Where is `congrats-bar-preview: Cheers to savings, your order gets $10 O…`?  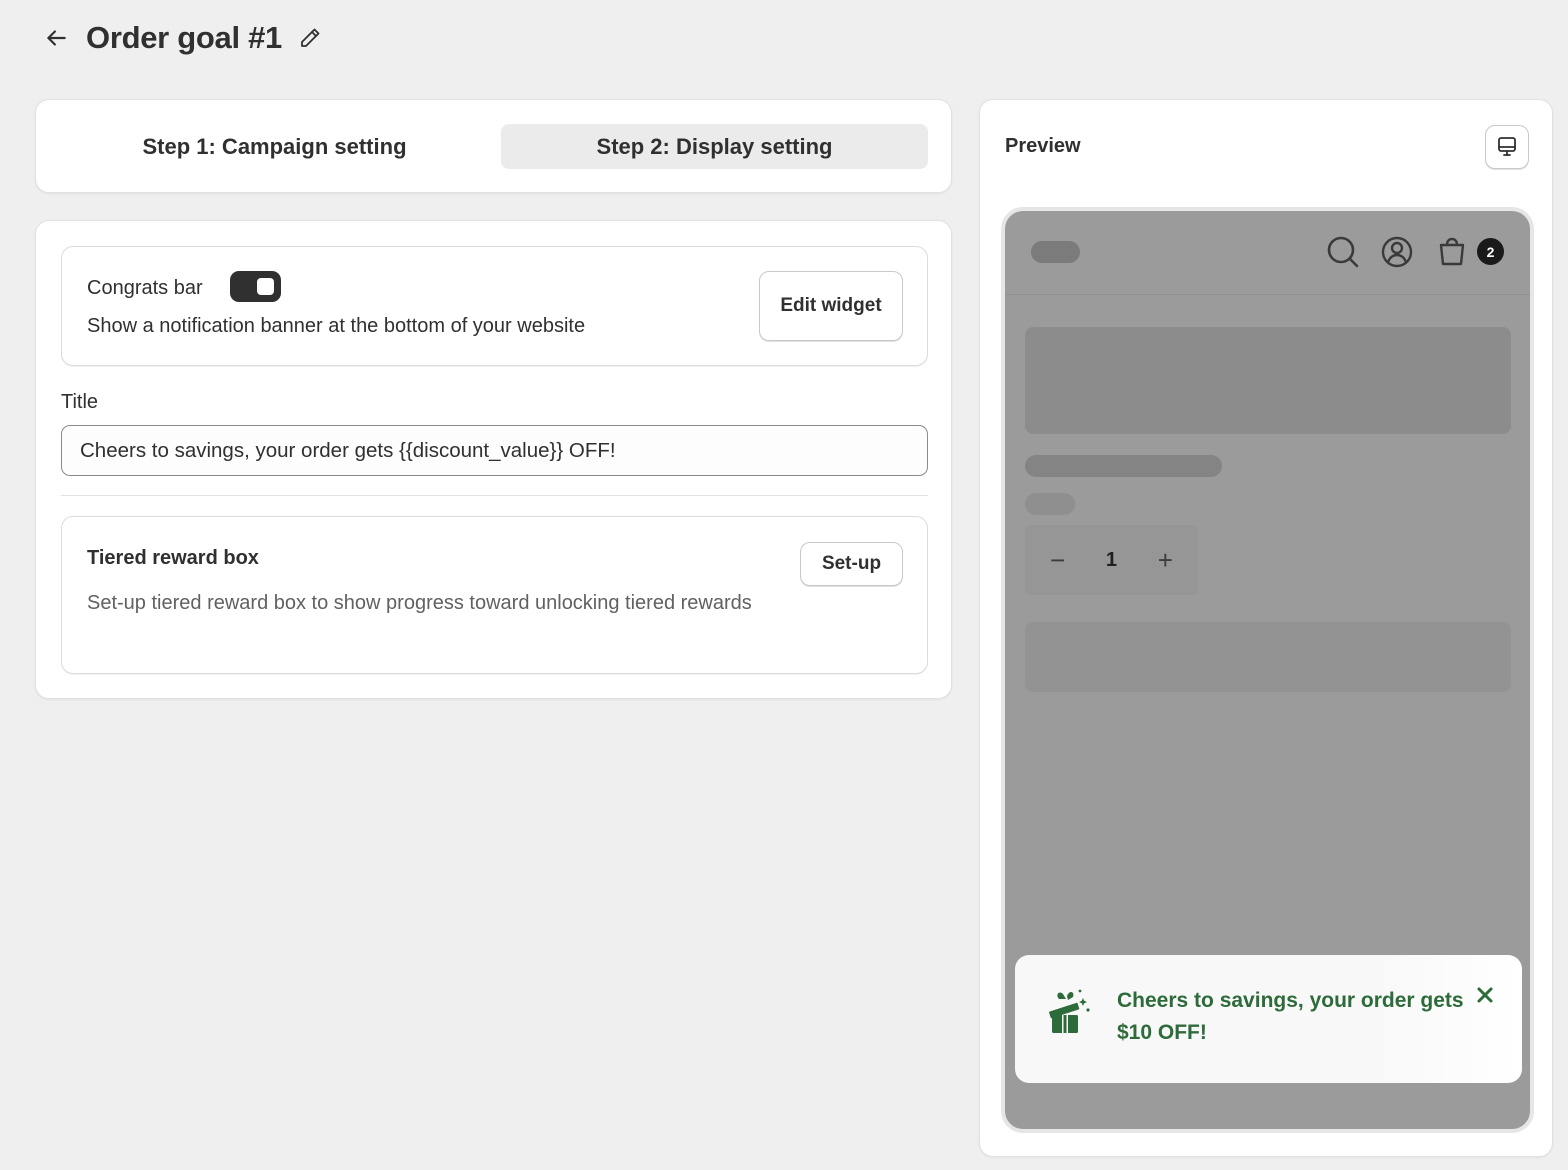 congrats-bar-preview: Cheers to savings, your order gets $10 O… is located at coordinates (1268, 1019).